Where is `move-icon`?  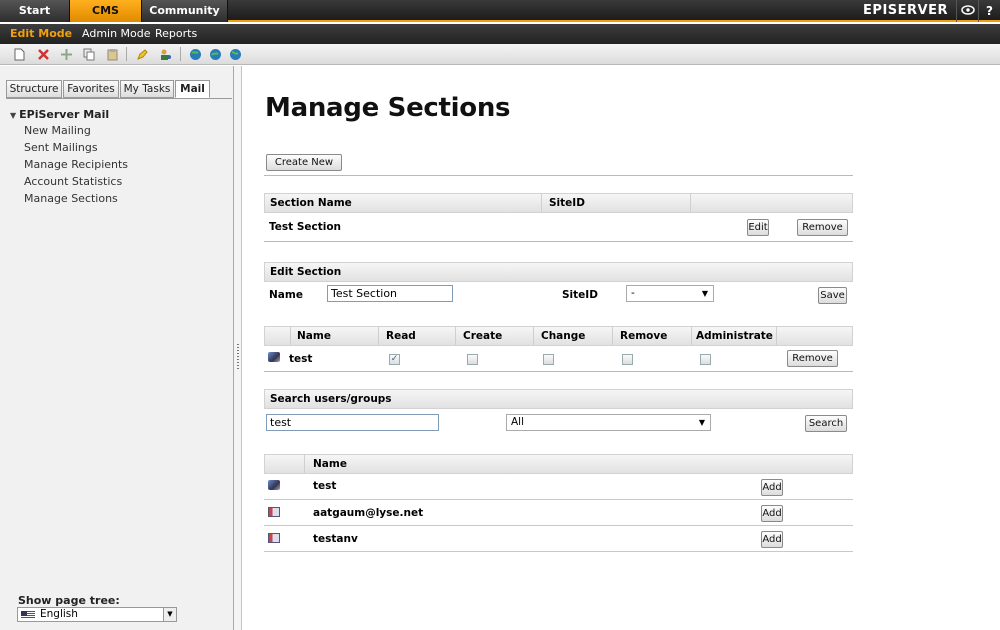
move-icon is located at coordinates (66, 54).